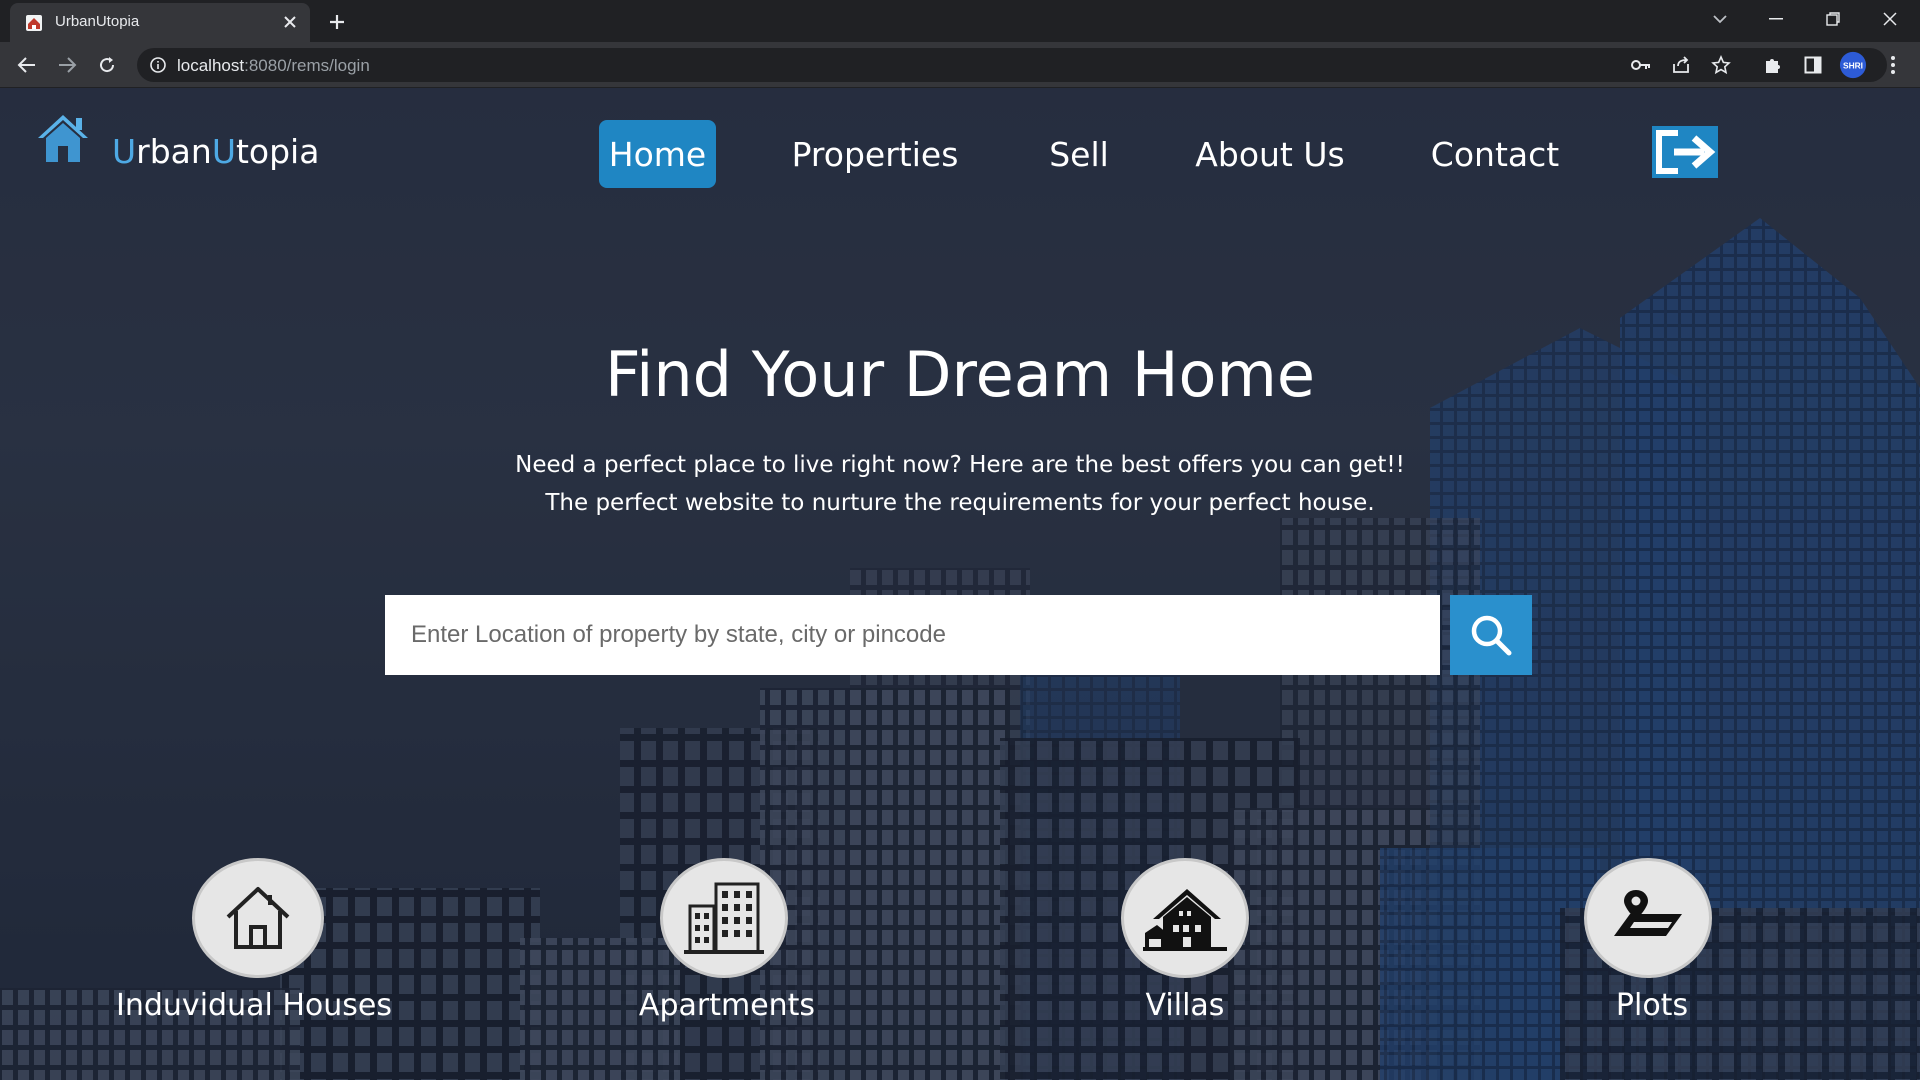 This screenshot has width=1920, height=1080. I want to click on restore-icon, so click(1833, 19).